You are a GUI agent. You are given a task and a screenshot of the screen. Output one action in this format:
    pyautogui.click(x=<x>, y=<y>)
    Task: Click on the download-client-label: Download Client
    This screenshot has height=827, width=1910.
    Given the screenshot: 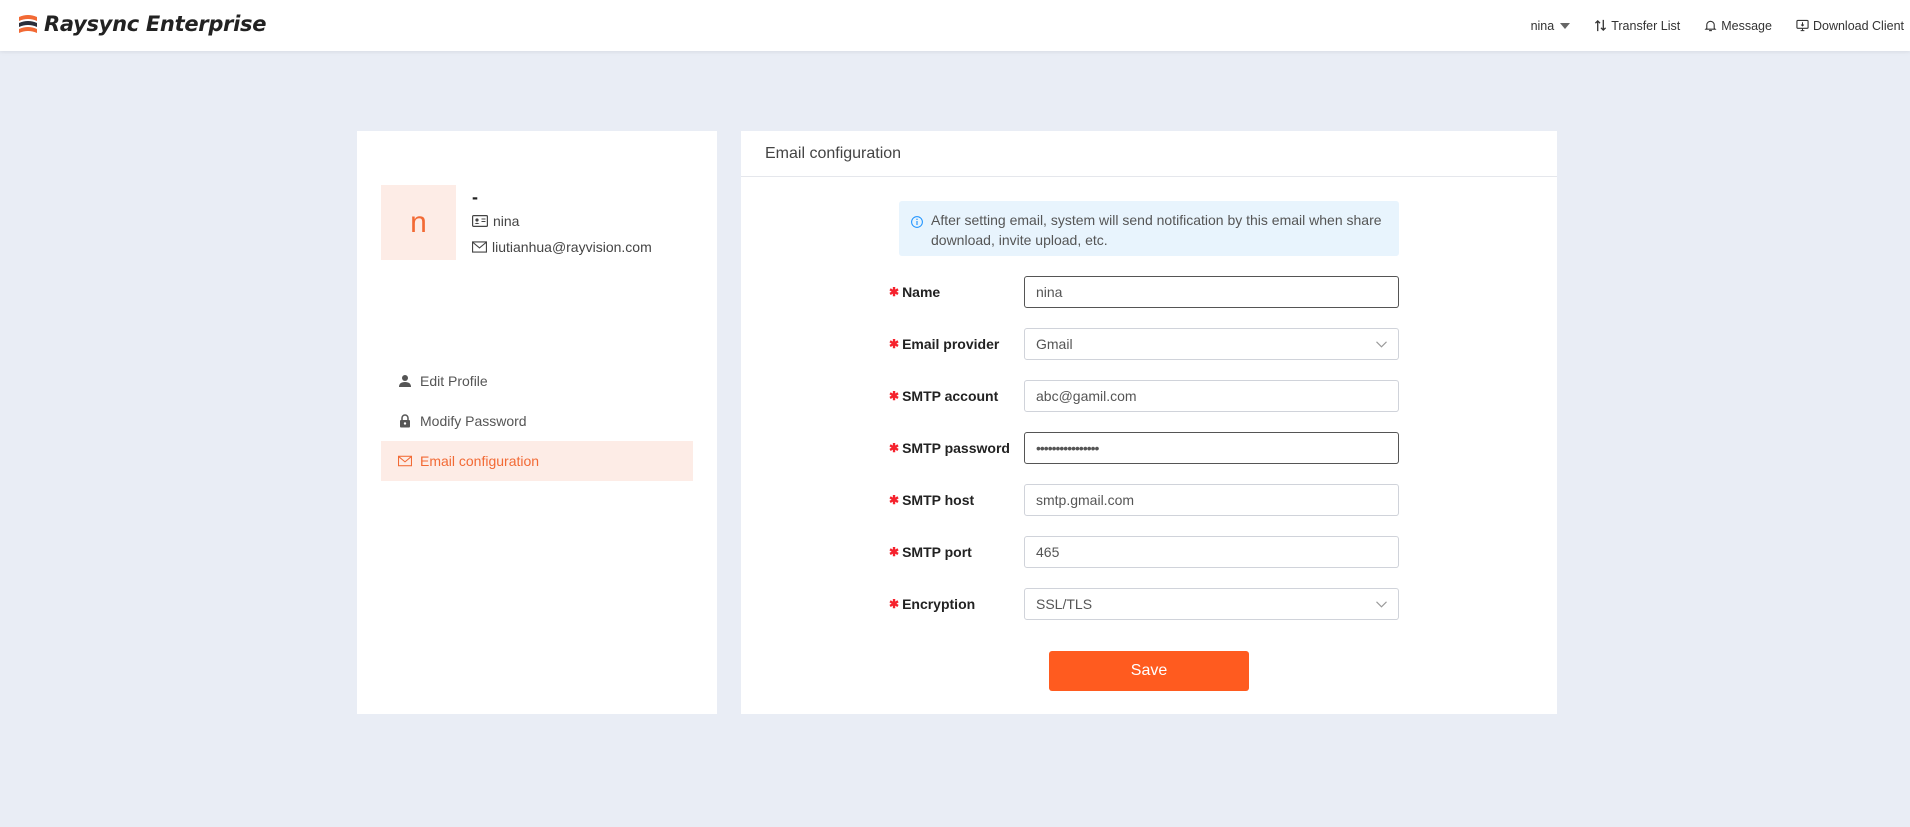 What is the action you would take?
    pyautogui.click(x=1858, y=25)
    